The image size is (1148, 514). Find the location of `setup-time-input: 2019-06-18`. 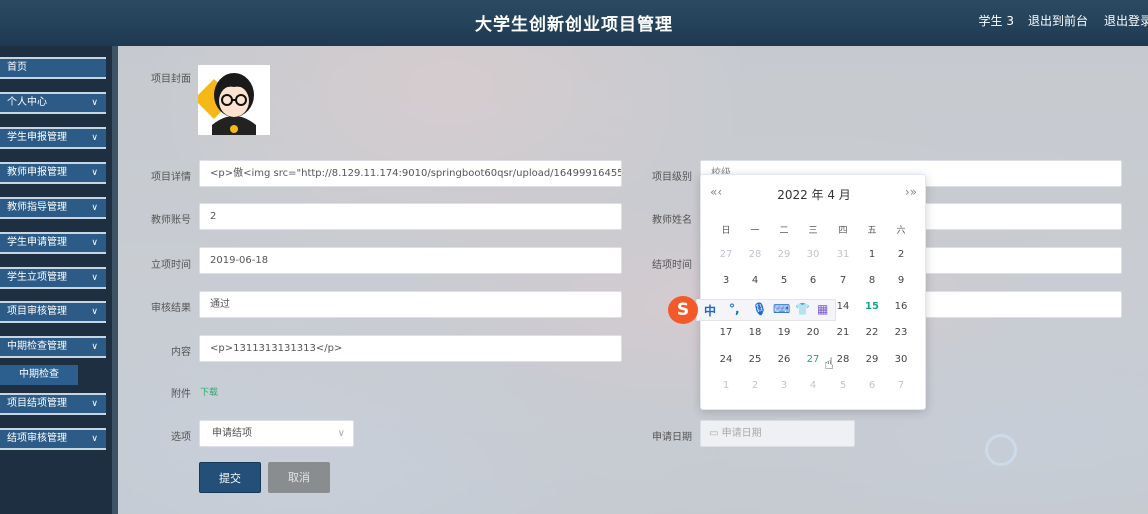

setup-time-input: 2019-06-18 is located at coordinates (410, 260).